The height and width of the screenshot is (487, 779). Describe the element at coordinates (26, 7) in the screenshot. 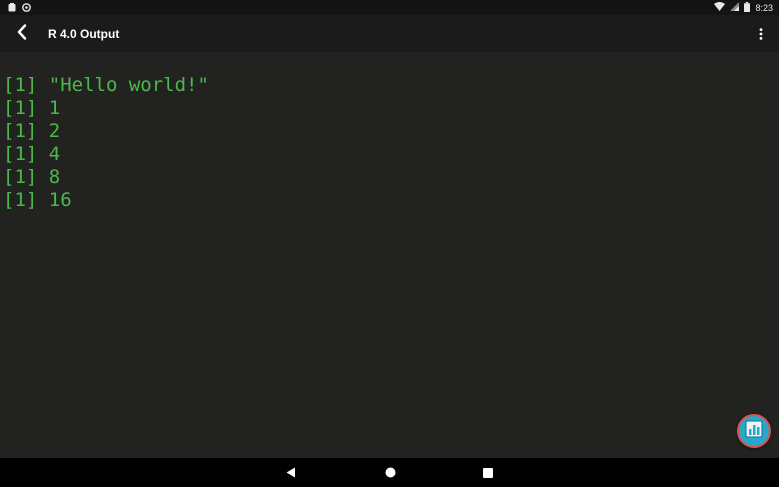

I see `sync-icon` at that location.